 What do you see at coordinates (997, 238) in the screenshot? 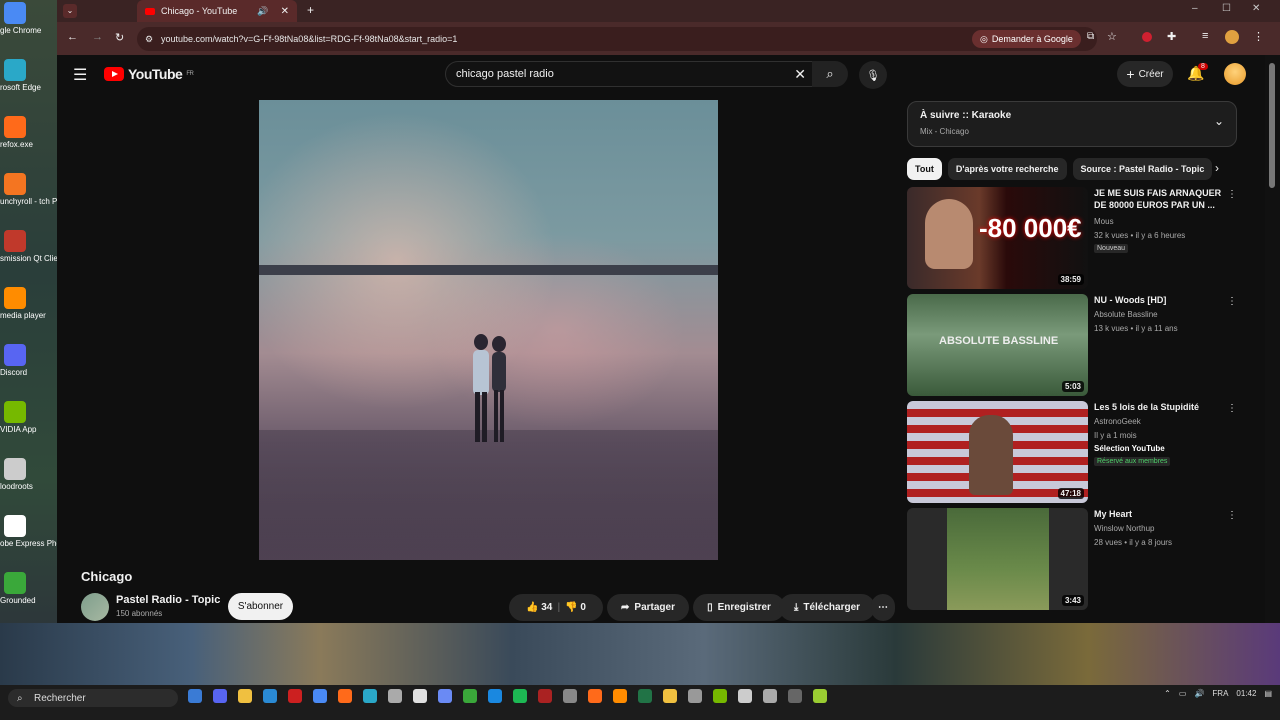
I see `rec-thumbnail: -80 000€ 38:59` at bounding box center [997, 238].